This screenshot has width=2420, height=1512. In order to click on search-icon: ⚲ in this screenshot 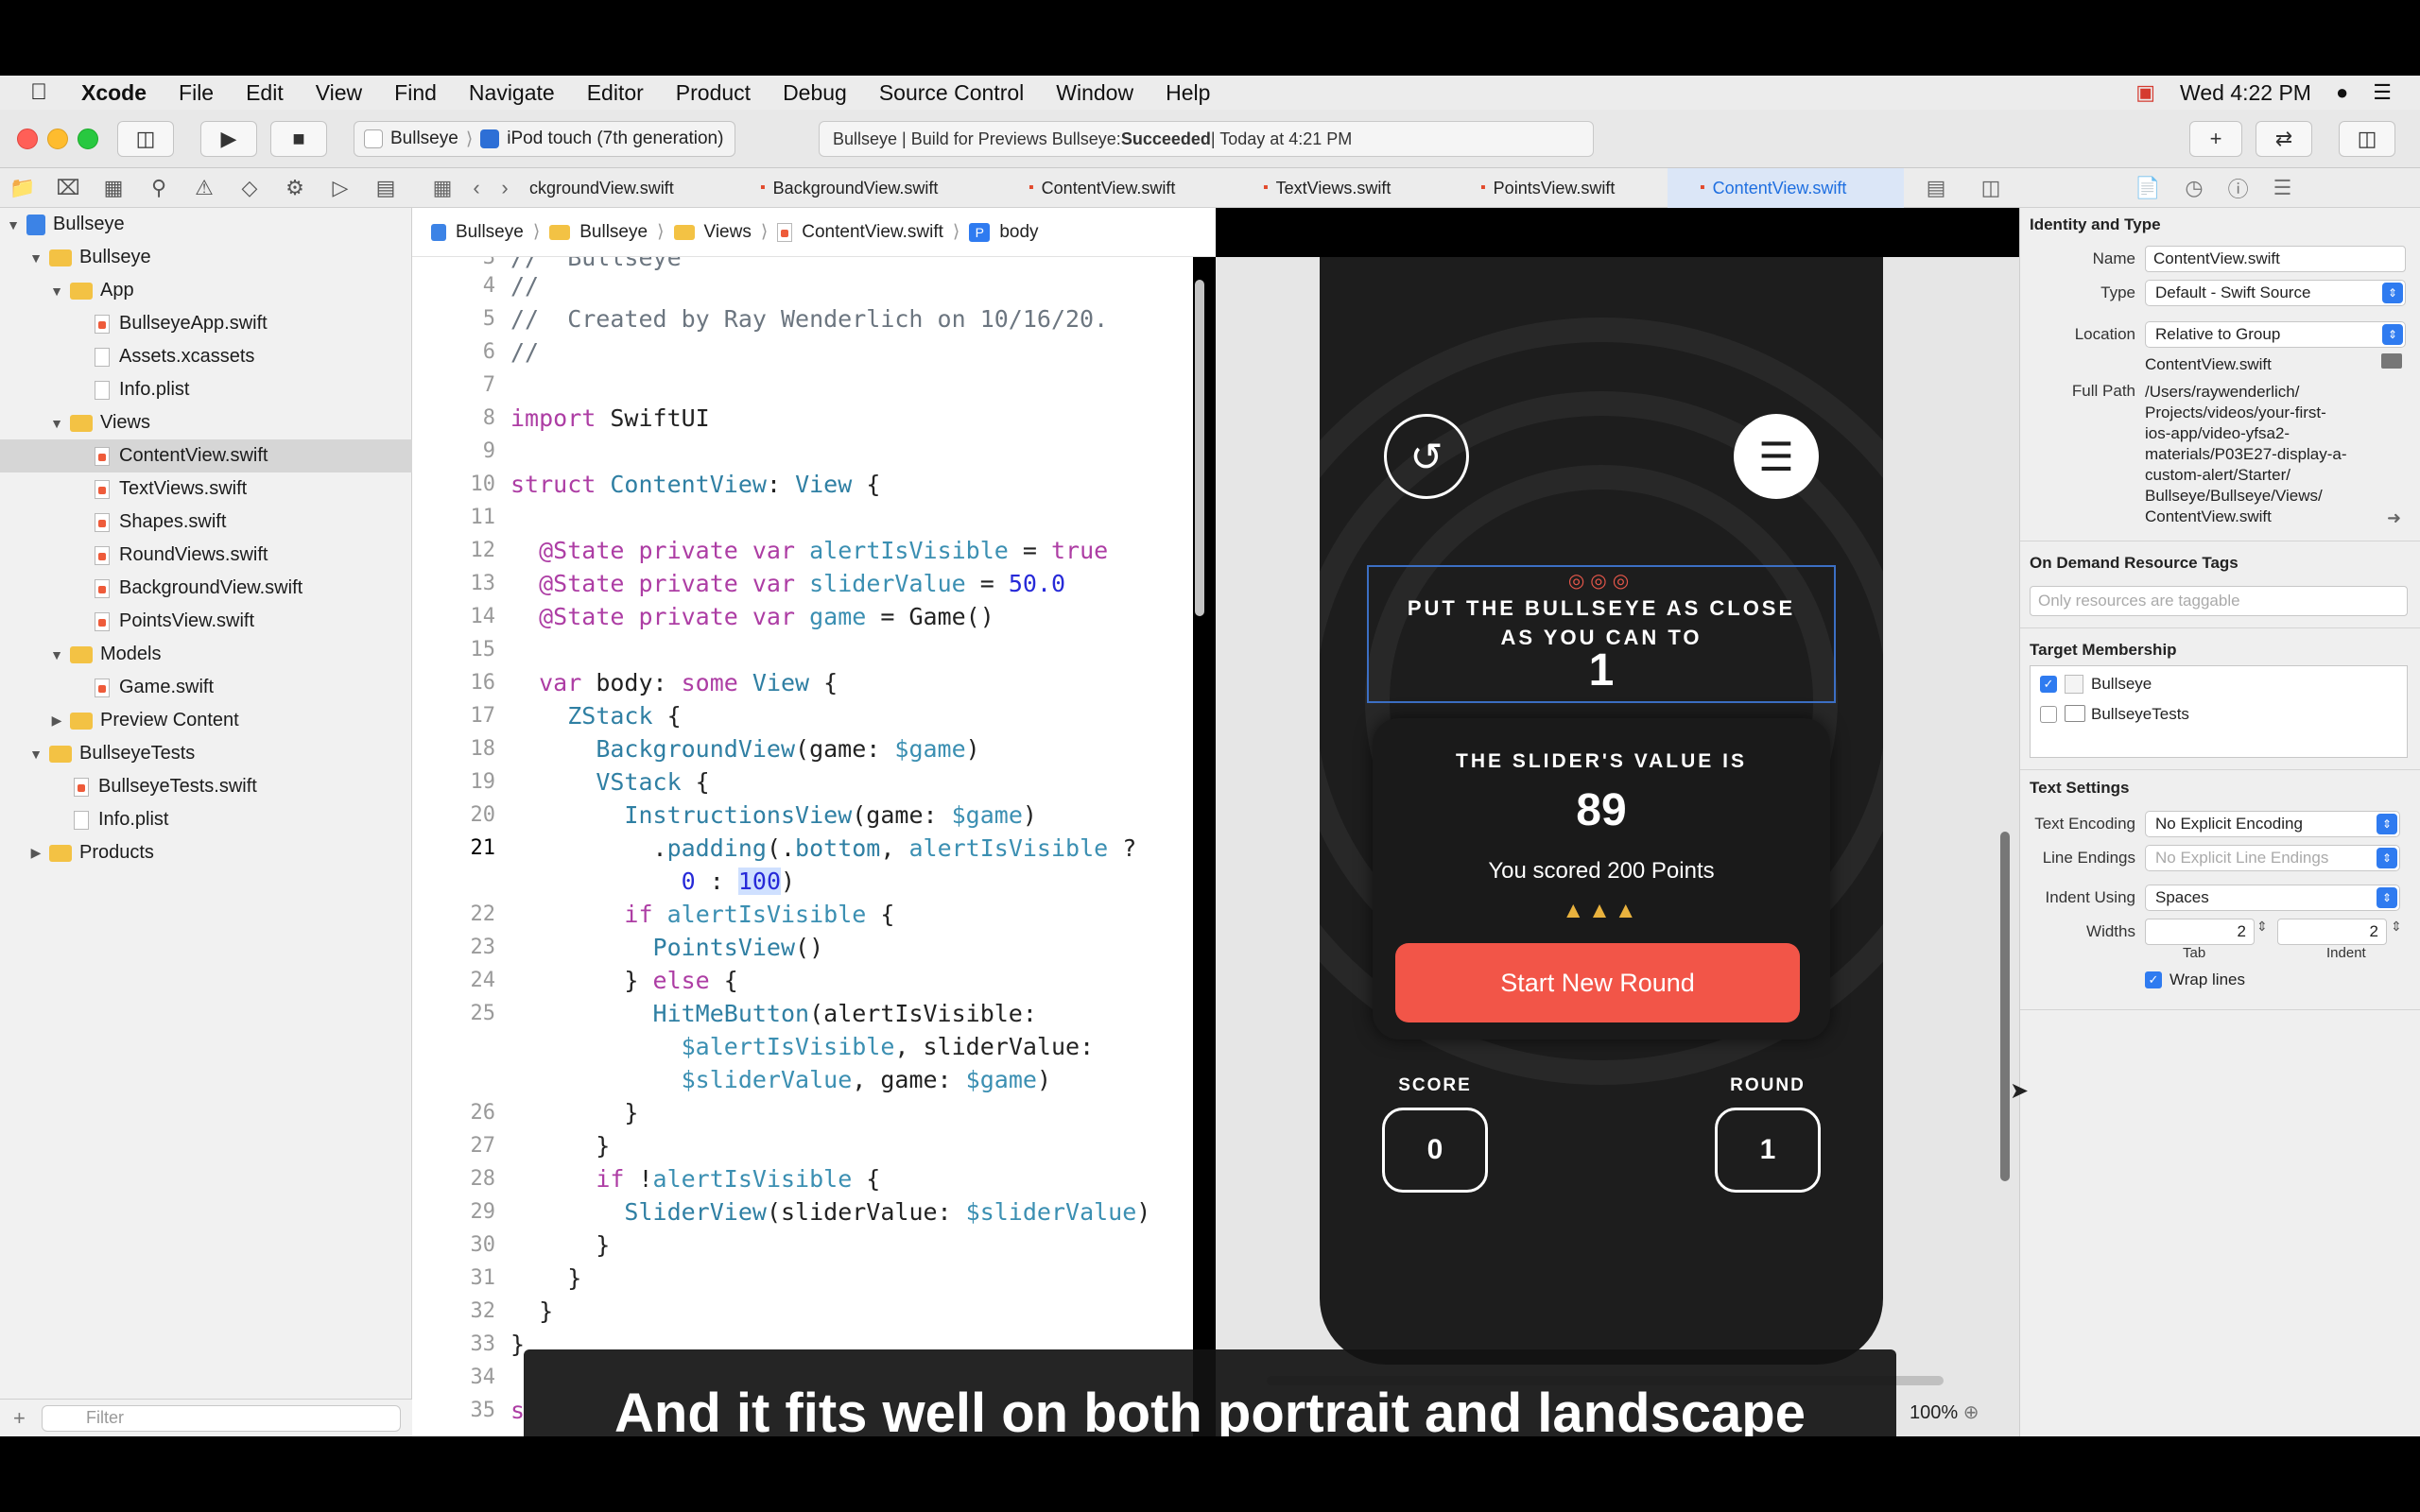, I will do `click(159, 188)`.